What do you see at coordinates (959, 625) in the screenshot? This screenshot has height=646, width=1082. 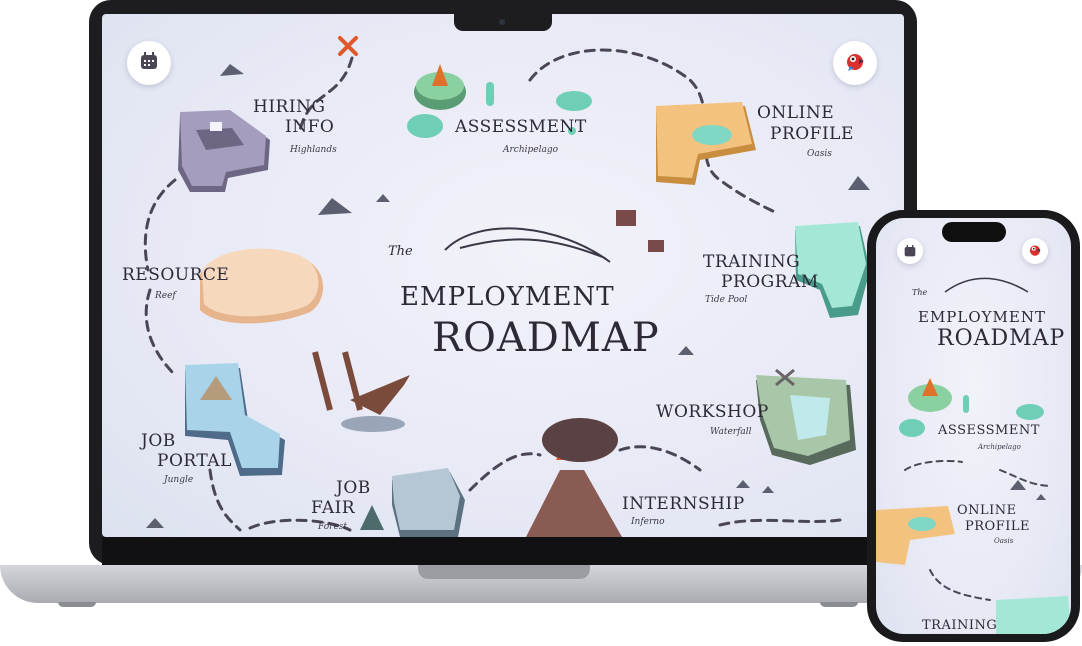 I see `phone-training-name-partial: Training` at bounding box center [959, 625].